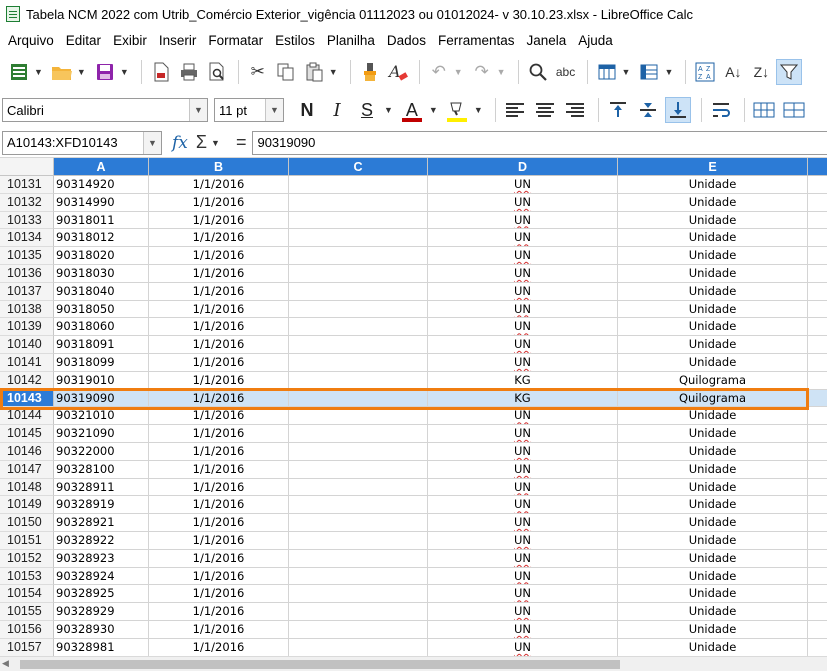 The width and height of the screenshot is (827, 671). What do you see at coordinates (101, 363) in the screenshot?
I see `cell-a: 90318099` at bounding box center [101, 363].